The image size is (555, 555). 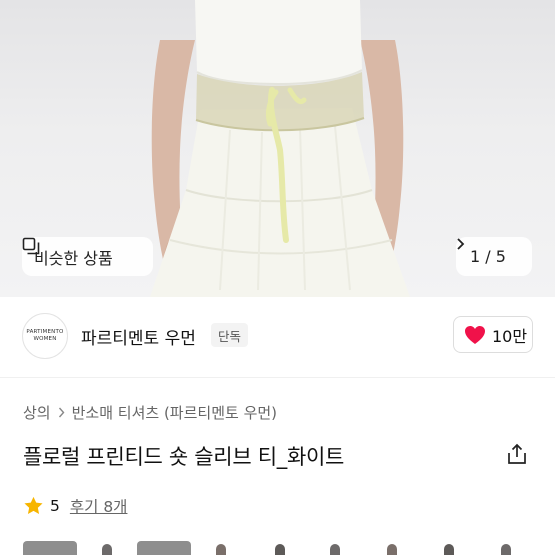 What do you see at coordinates (230, 335) in the screenshot?
I see `exclusive-badge: 단독` at bounding box center [230, 335].